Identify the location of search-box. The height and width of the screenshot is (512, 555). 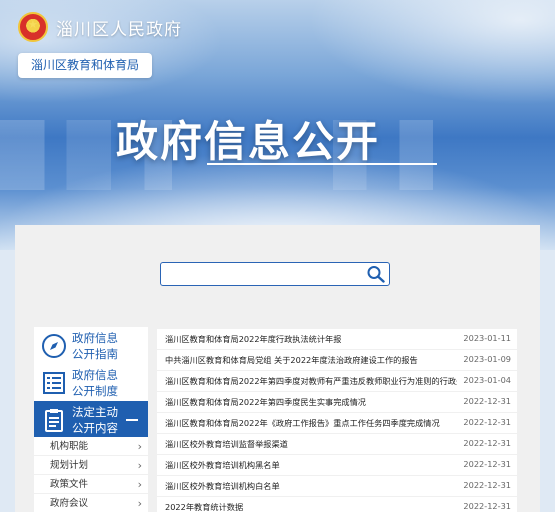
(275, 274).